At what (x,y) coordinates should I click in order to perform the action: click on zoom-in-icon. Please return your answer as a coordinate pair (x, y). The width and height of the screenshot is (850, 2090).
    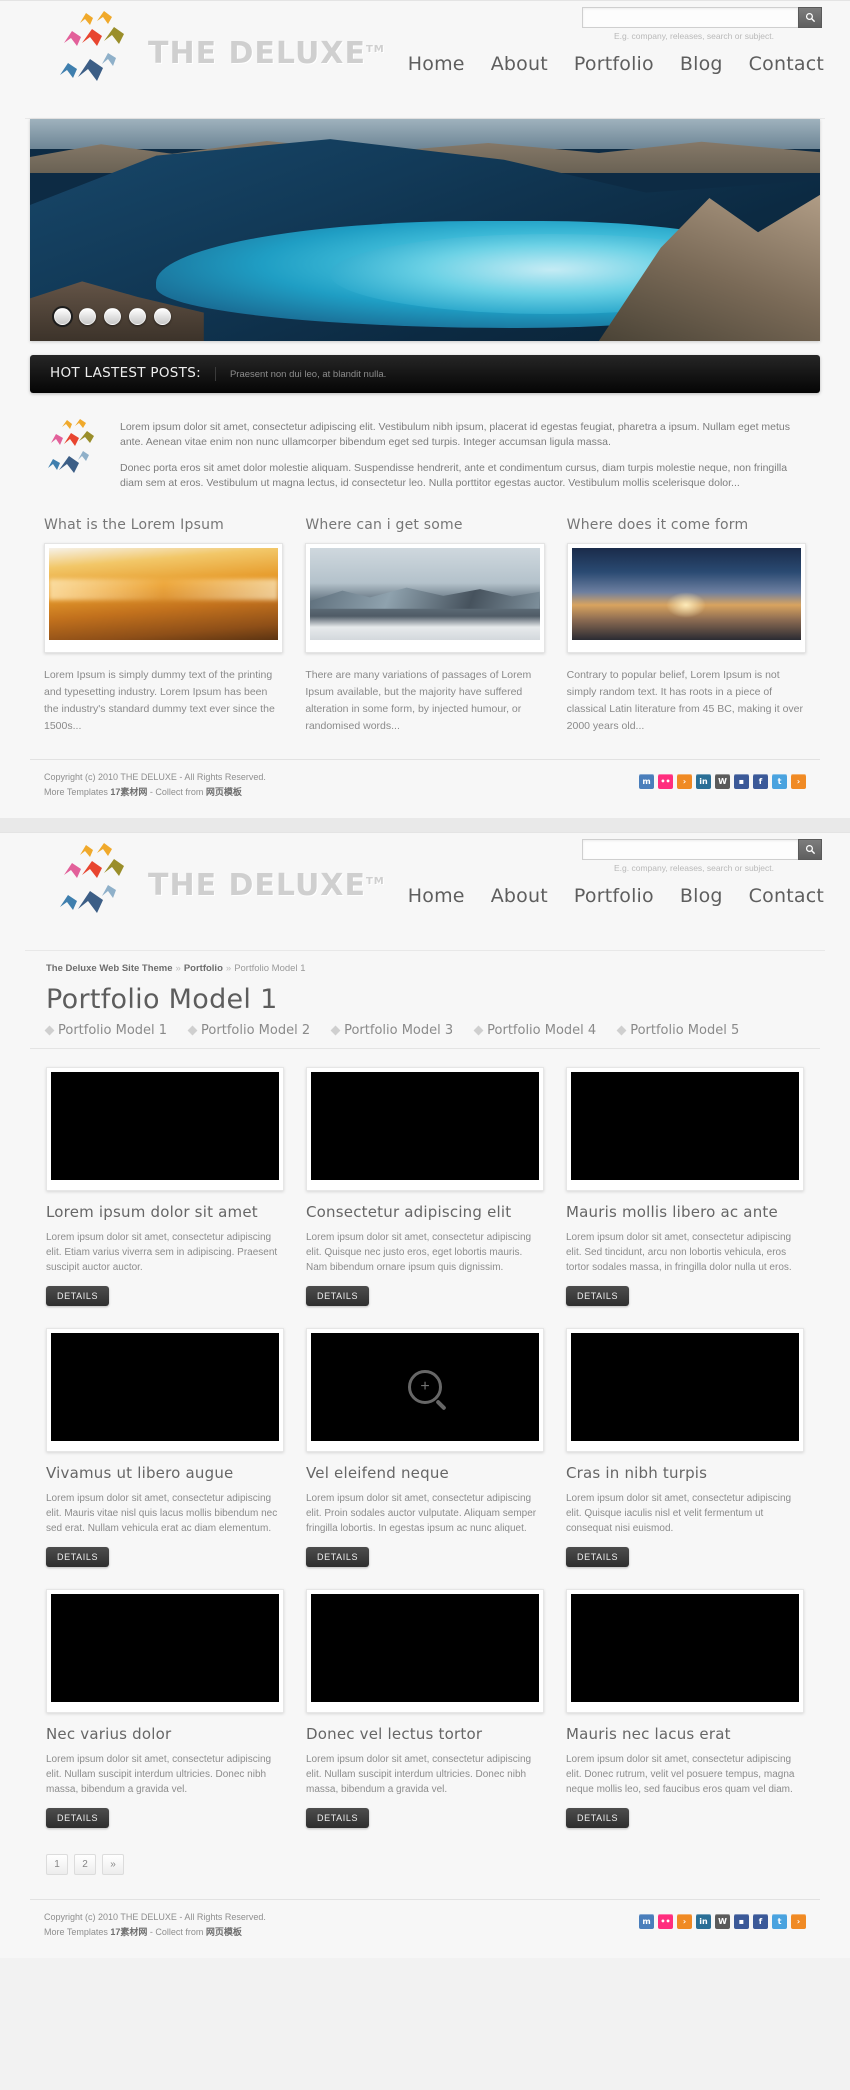
    Looking at the image, I should click on (425, 1387).